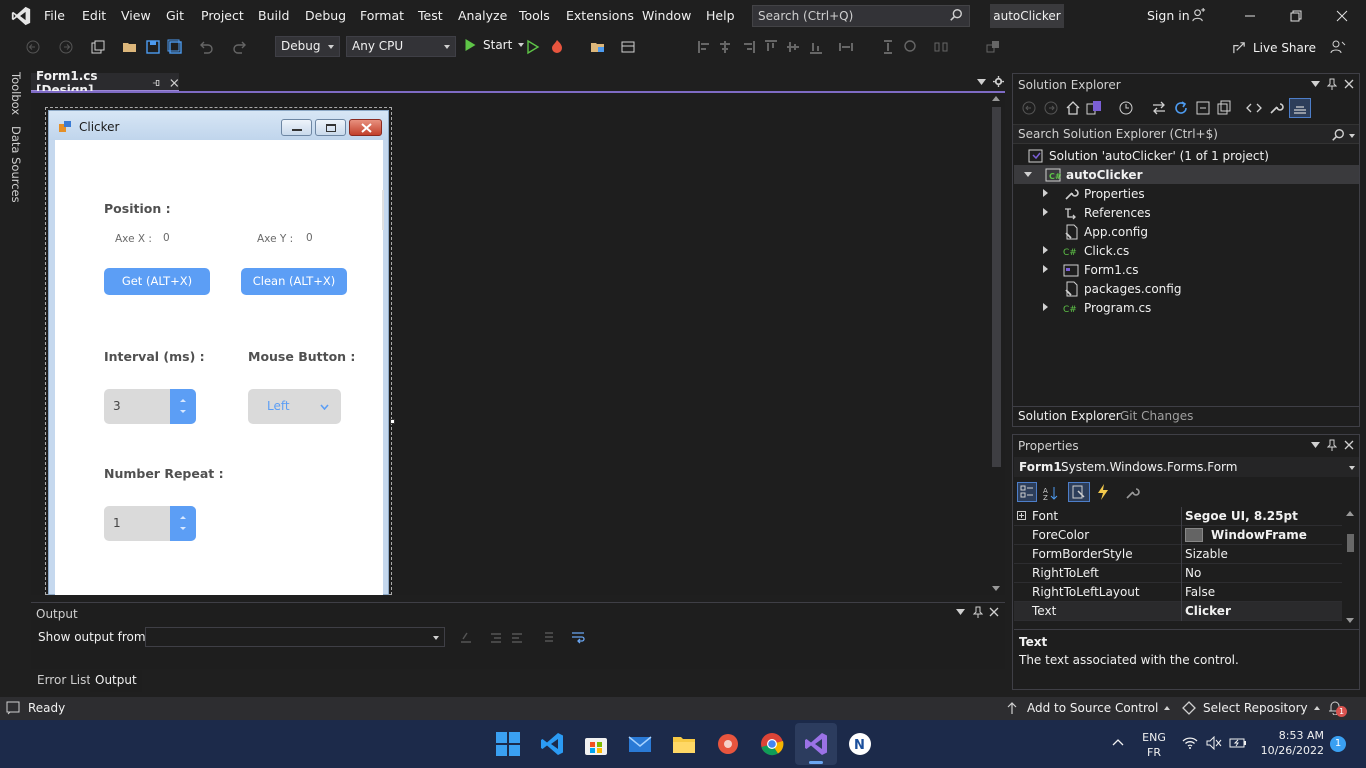 This screenshot has width=1366, height=768. I want to click on form-maximize-button, so click(330, 127).